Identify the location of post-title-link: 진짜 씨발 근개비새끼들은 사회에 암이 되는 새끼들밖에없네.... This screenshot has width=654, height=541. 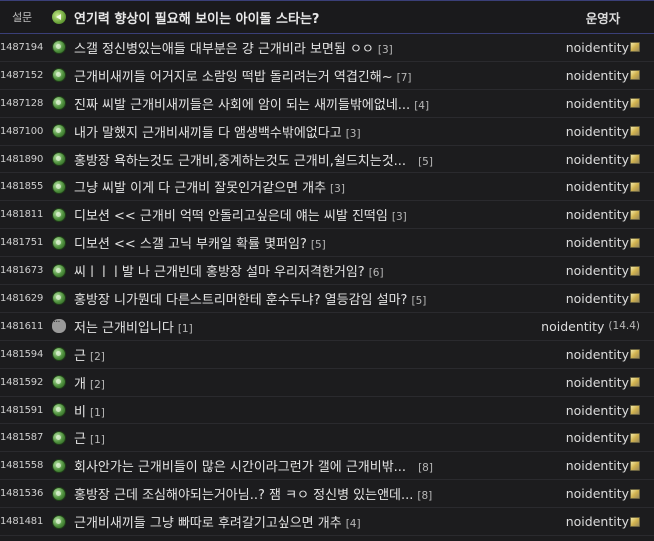
(242, 105).